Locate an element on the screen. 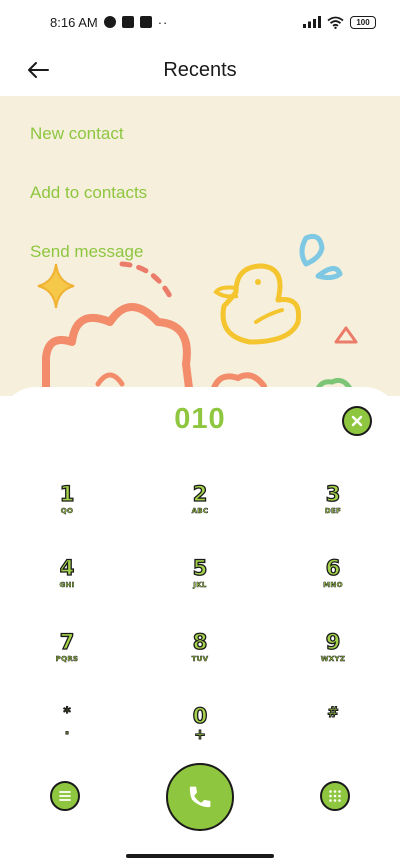 The height and width of the screenshot is (866, 400). close-icon is located at coordinates (357, 421).